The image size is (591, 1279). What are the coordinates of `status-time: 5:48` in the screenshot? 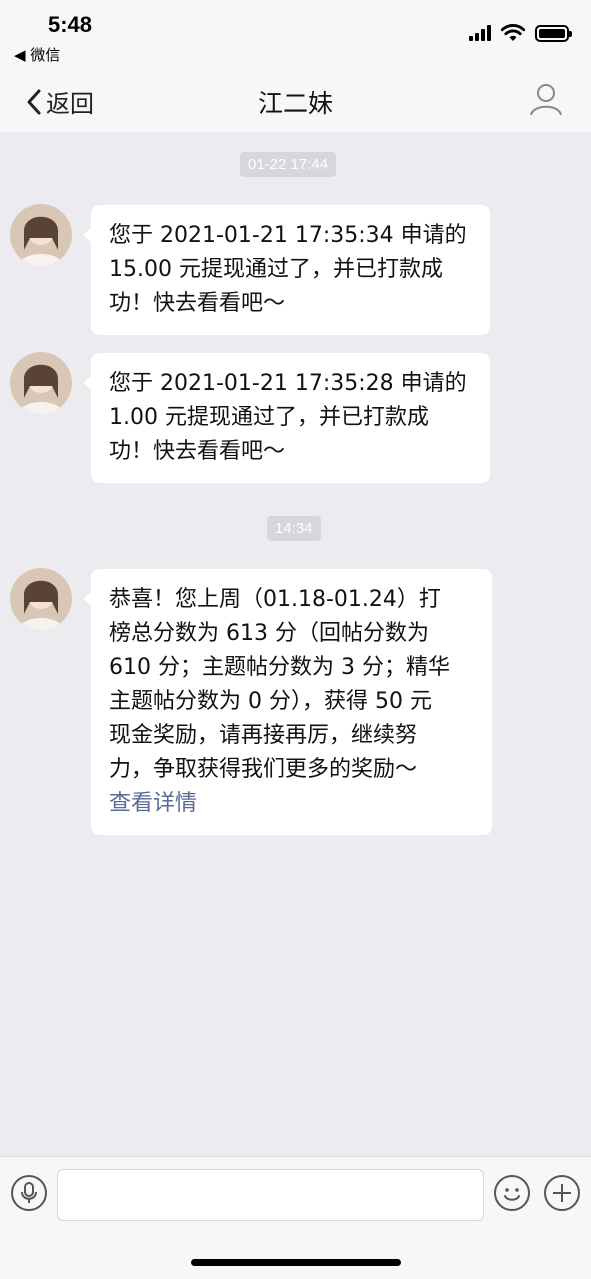 It's located at (70, 24).